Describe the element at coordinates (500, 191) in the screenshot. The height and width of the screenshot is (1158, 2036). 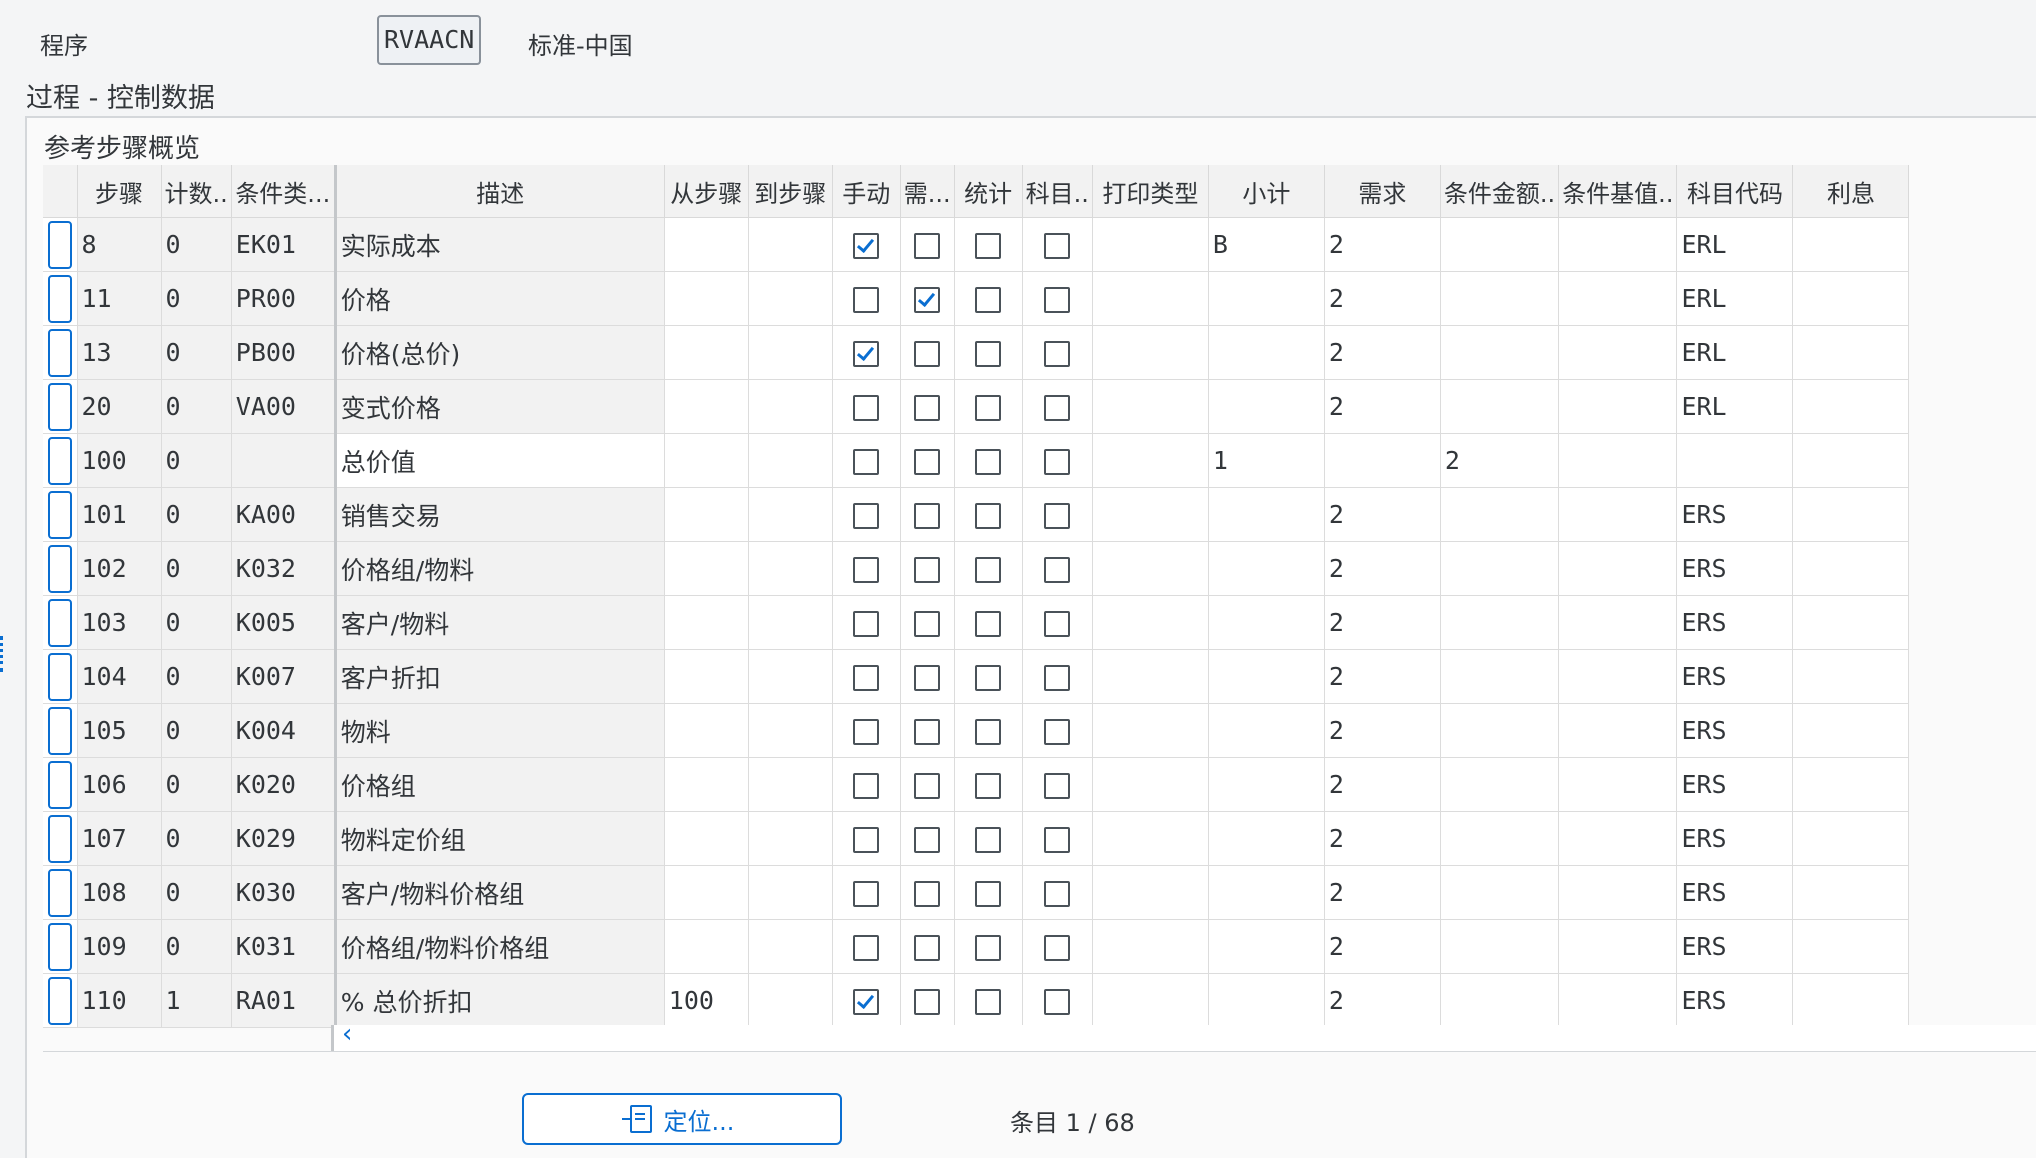
I see `column-header: 描述` at that location.